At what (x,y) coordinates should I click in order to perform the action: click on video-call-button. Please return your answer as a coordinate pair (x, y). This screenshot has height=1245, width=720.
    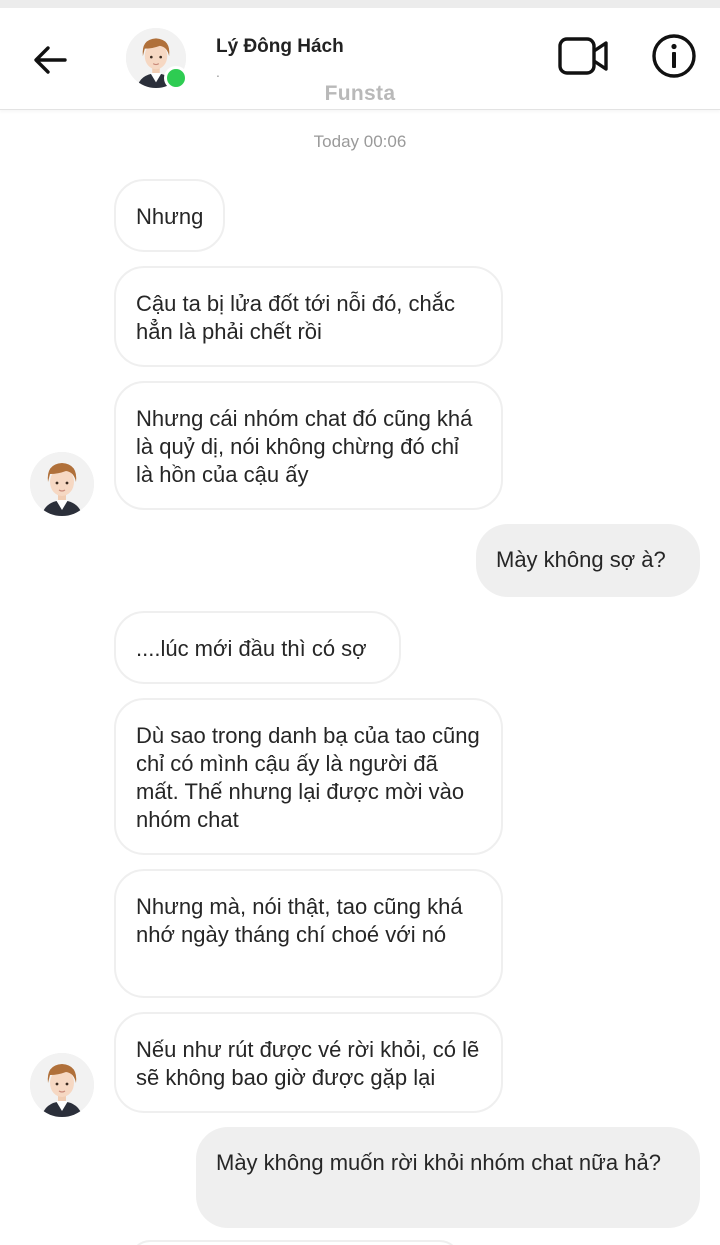
    Looking at the image, I should click on (584, 56).